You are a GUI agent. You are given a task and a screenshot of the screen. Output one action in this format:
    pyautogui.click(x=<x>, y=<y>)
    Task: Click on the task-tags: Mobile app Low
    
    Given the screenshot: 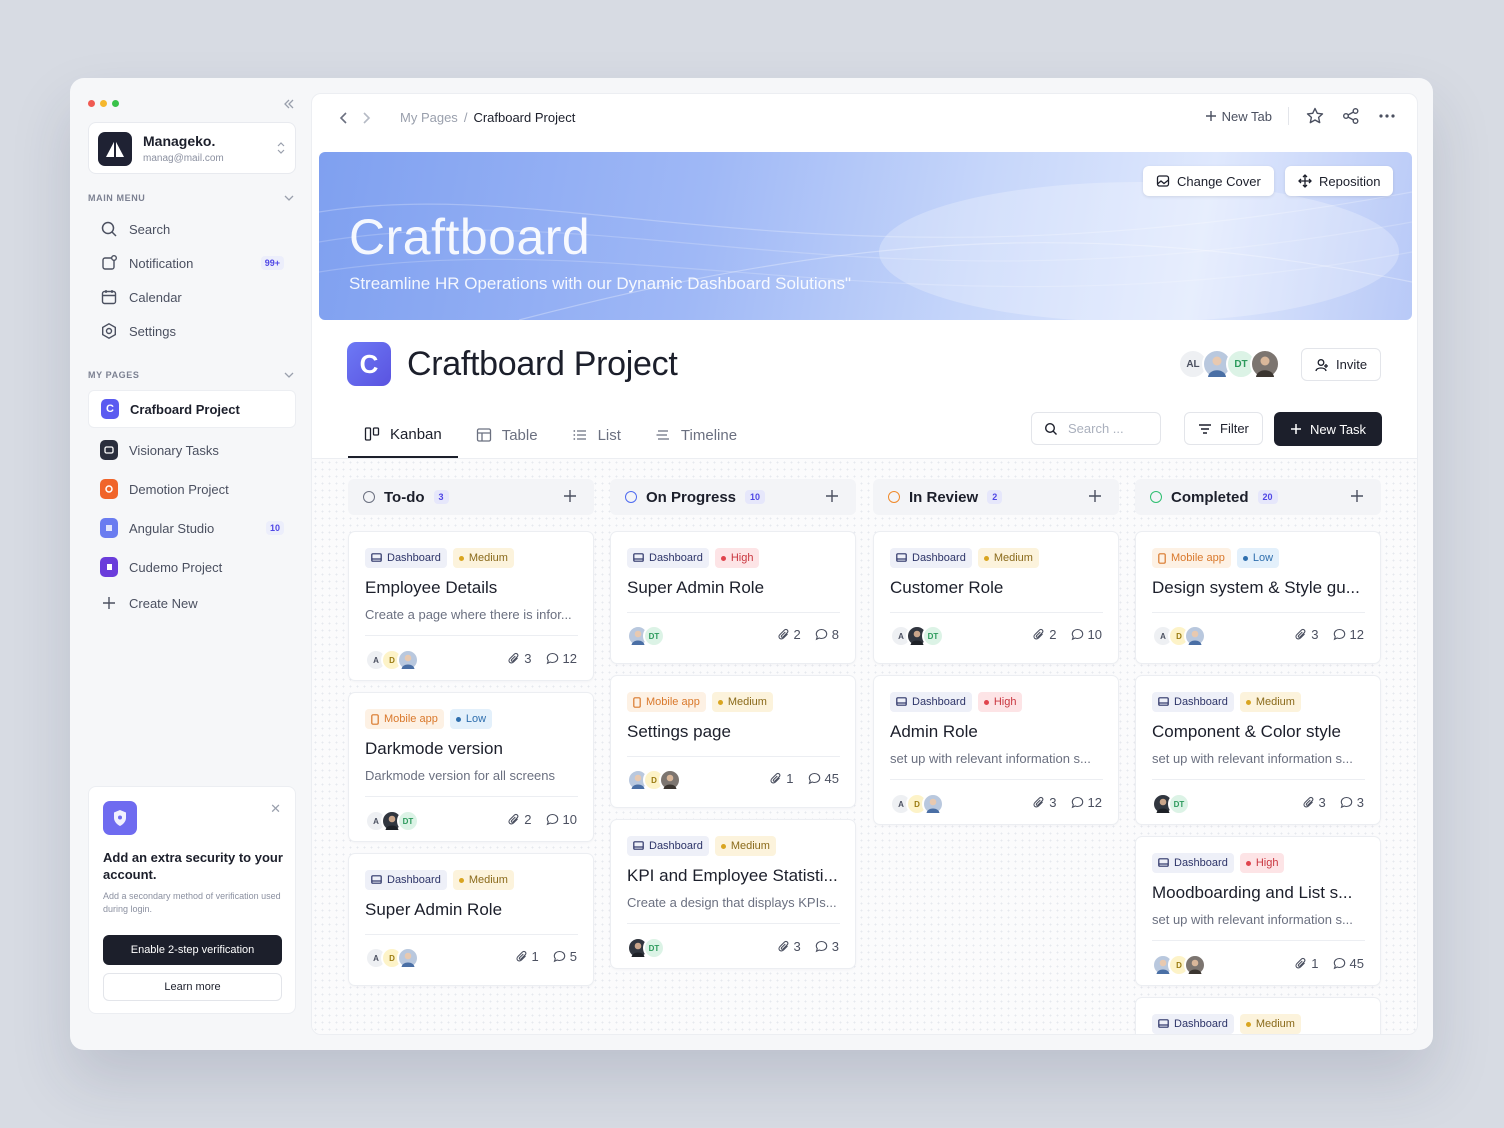 What is the action you would take?
    pyautogui.click(x=429, y=719)
    